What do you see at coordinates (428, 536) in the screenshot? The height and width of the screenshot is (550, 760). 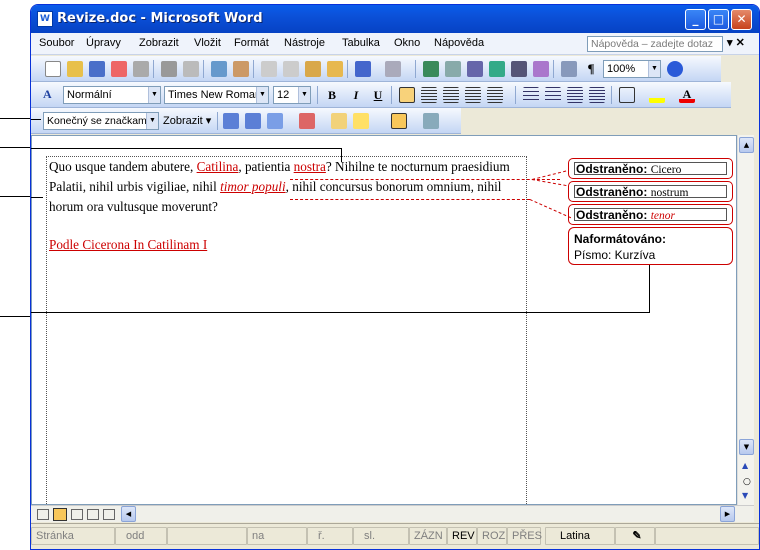 I see `status-record-macro: ZÁZN` at bounding box center [428, 536].